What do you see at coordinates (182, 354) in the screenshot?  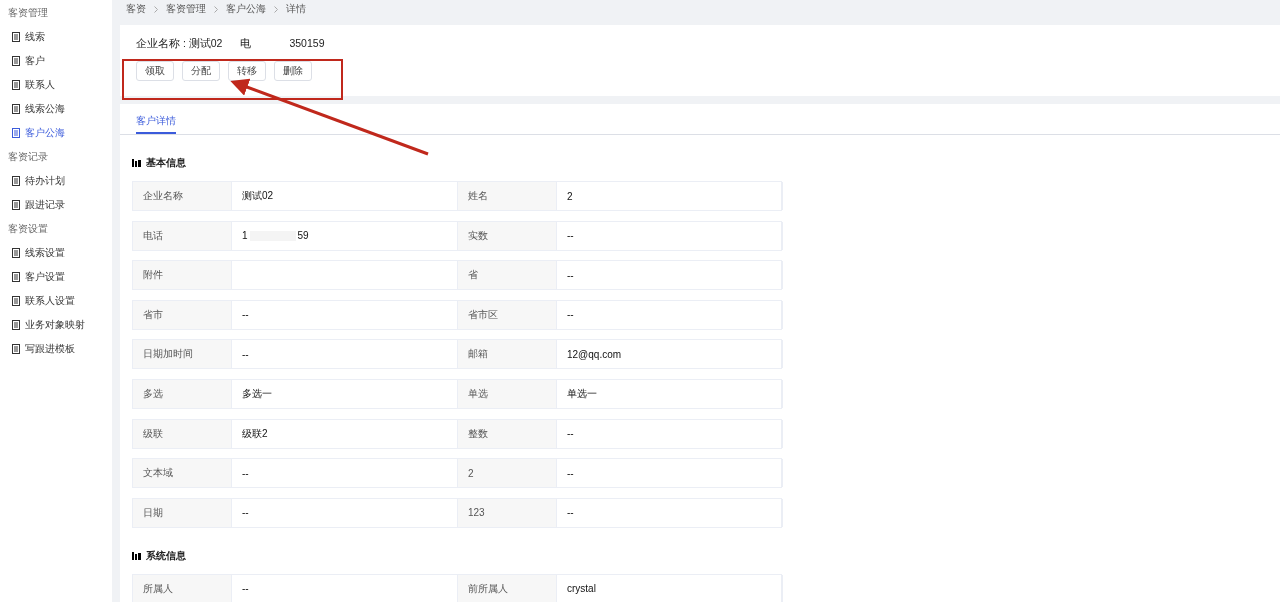 I see `field-label: 日期加时间` at bounding box center [182, 354].